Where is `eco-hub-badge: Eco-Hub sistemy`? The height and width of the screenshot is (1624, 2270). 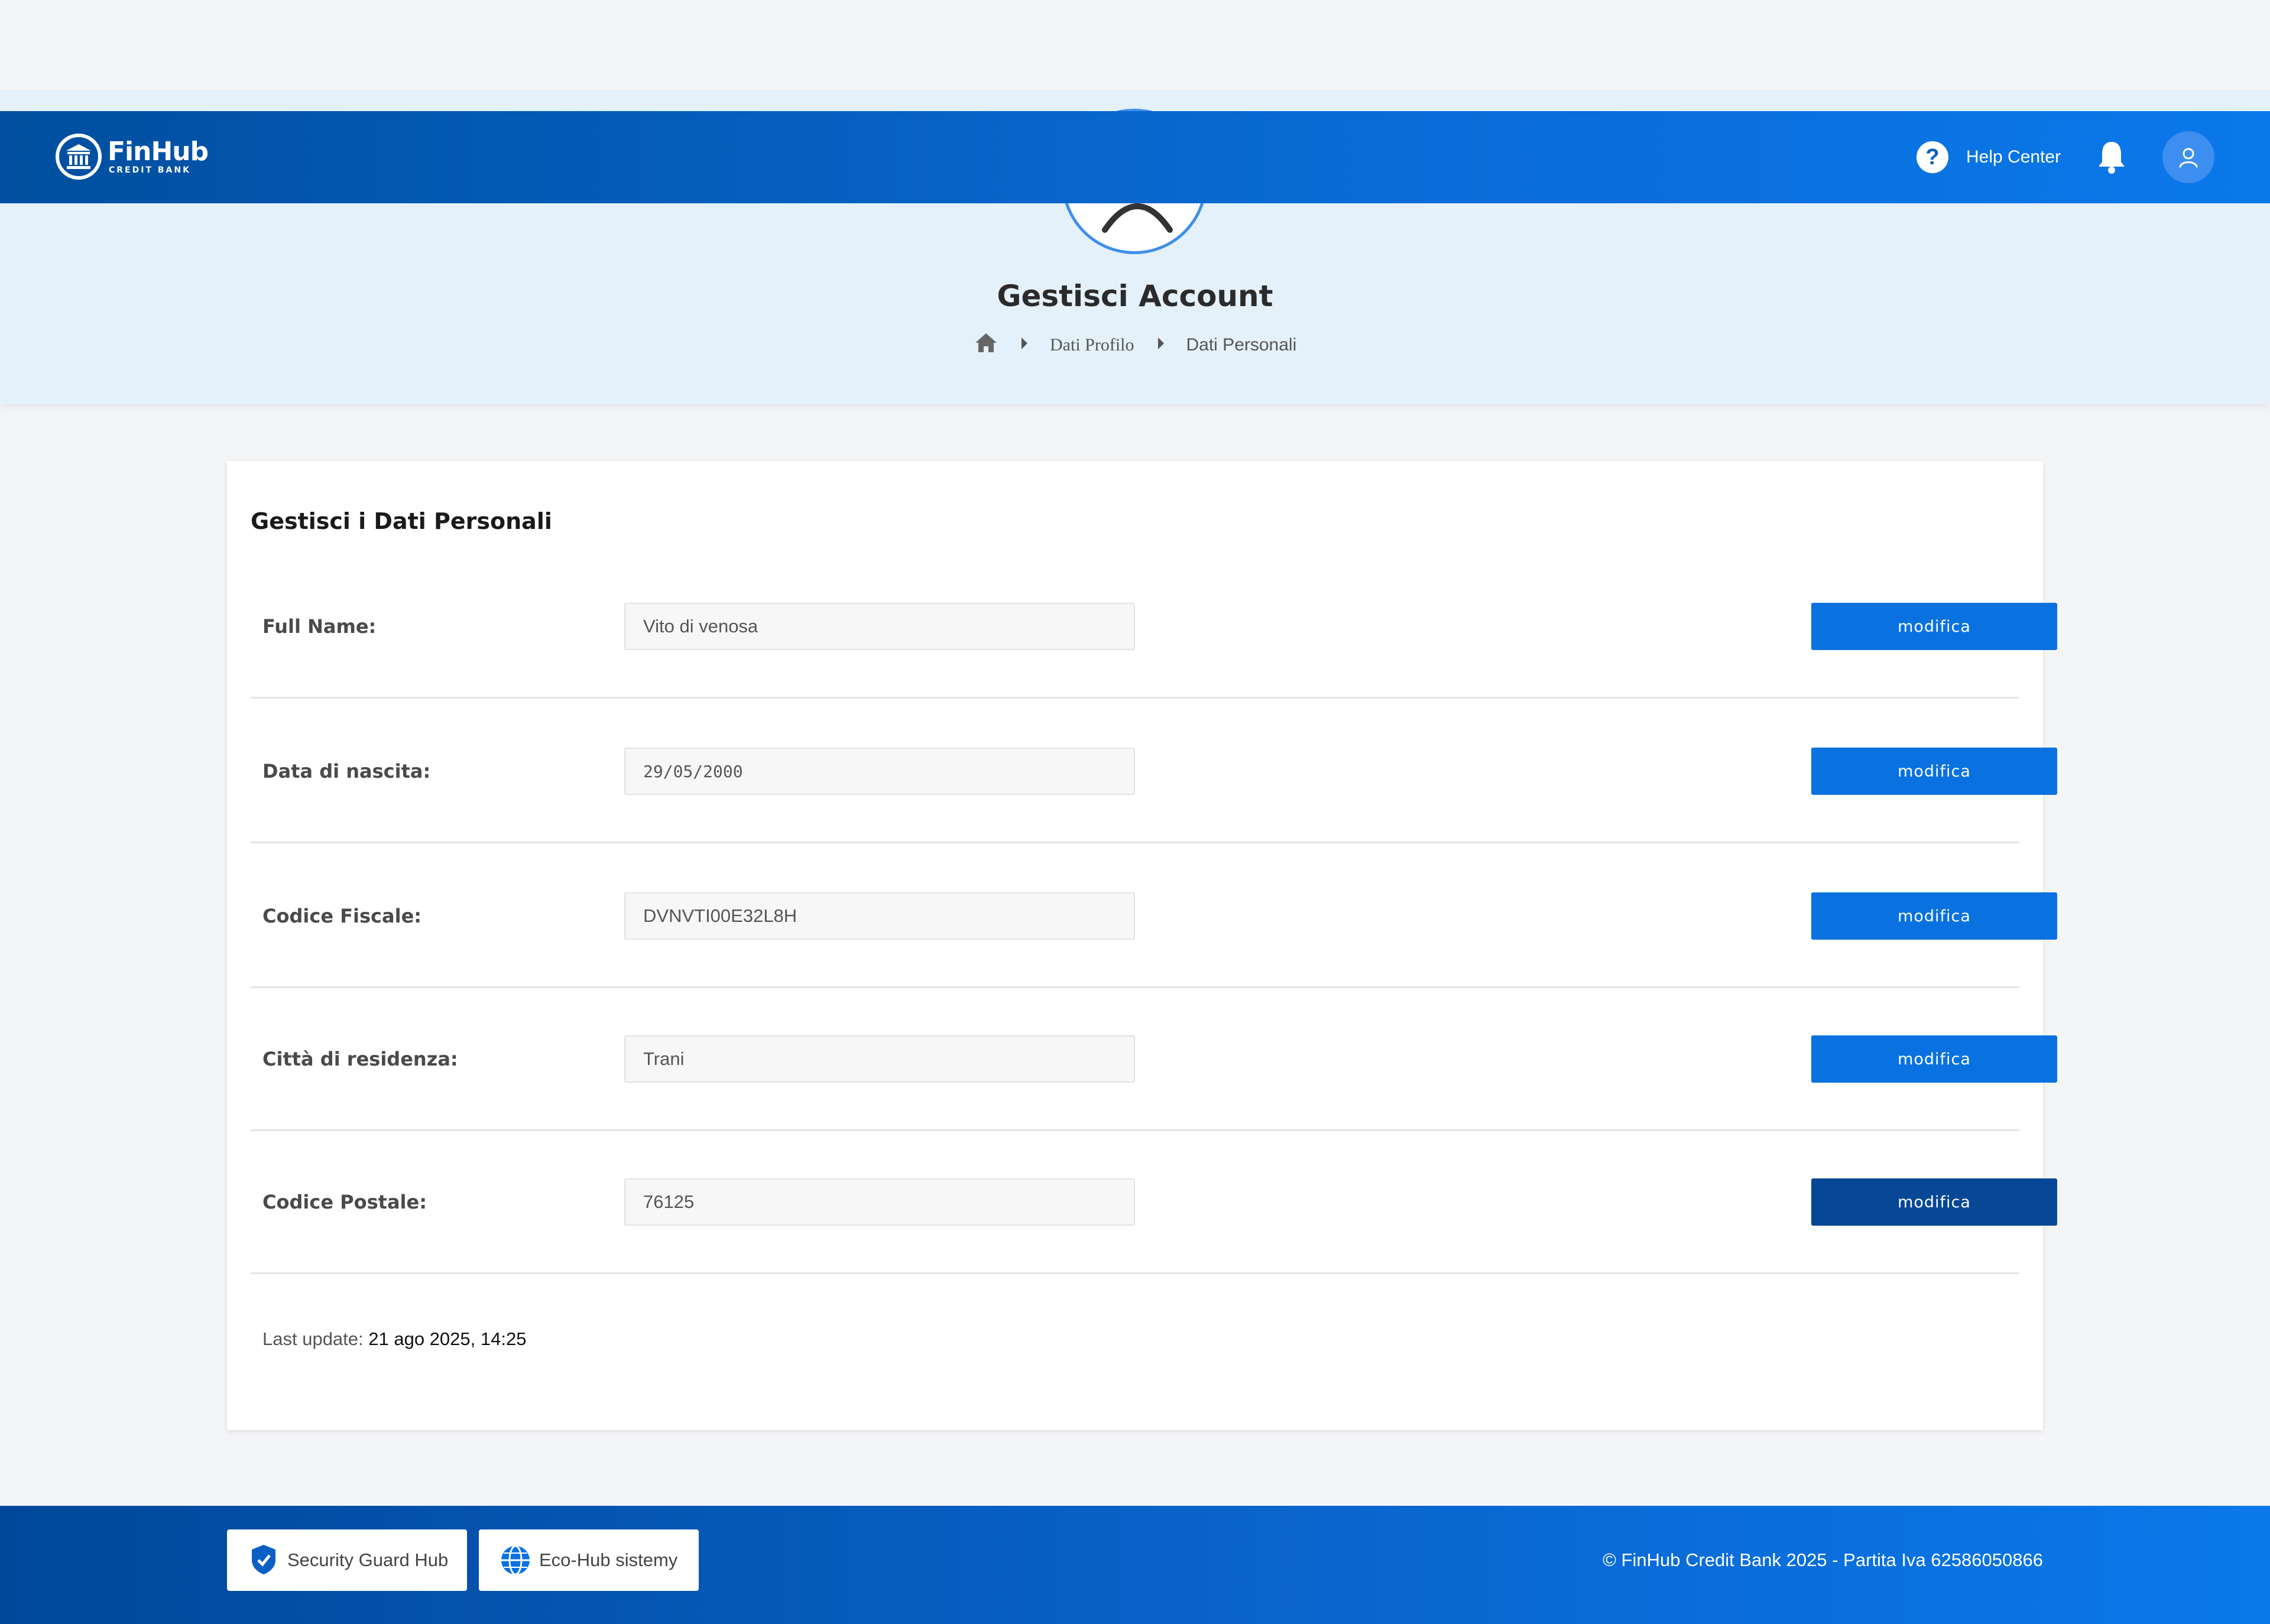
eco-hub-badge: Eco-Hub sistemy is located at coordinates (589, 1560).